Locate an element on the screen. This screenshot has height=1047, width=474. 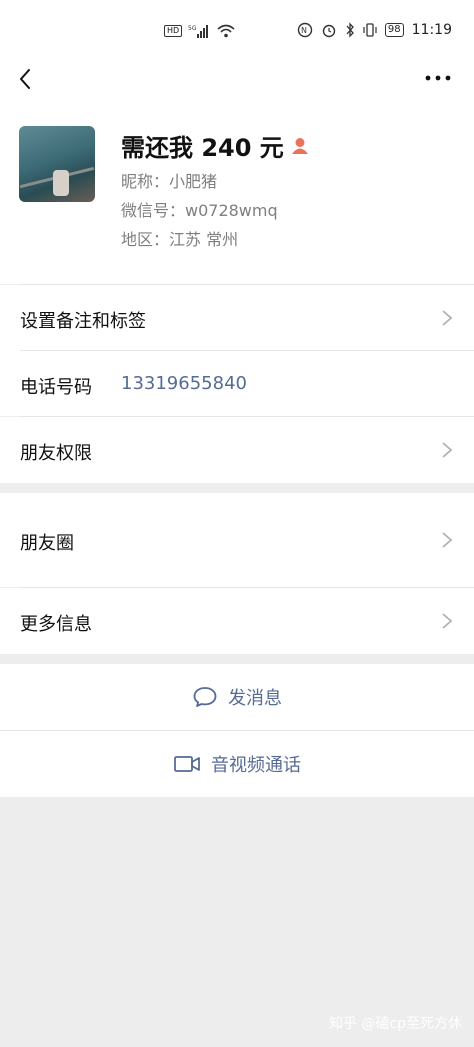
bluetooth-icon is located at coordinates (350, 30).